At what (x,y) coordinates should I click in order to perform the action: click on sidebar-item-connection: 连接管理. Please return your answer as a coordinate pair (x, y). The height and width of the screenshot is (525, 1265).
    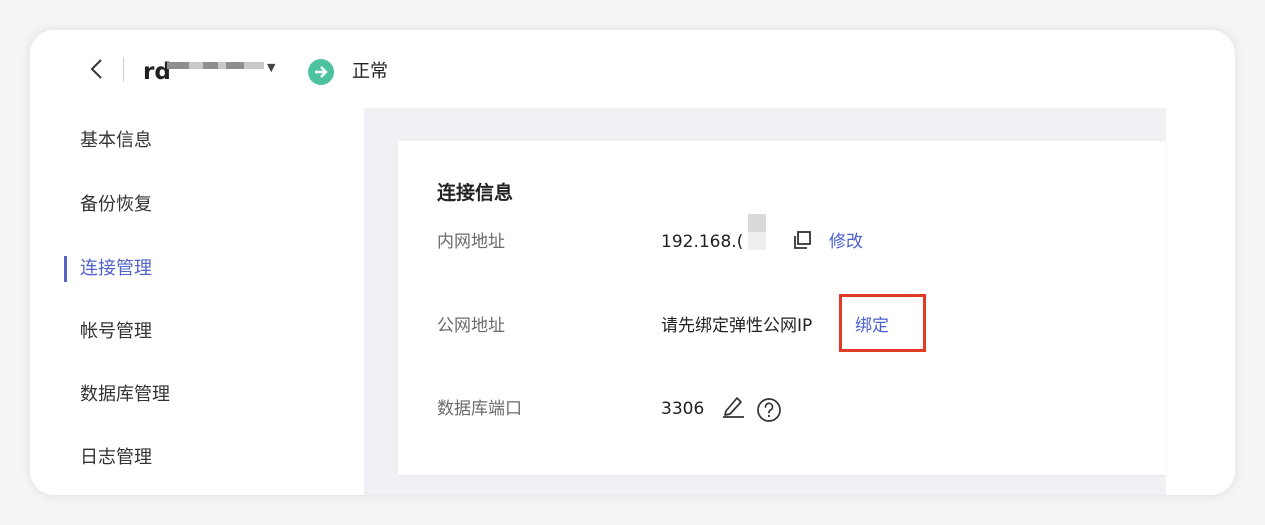
    Looking at the image, I should click on (116, 269).